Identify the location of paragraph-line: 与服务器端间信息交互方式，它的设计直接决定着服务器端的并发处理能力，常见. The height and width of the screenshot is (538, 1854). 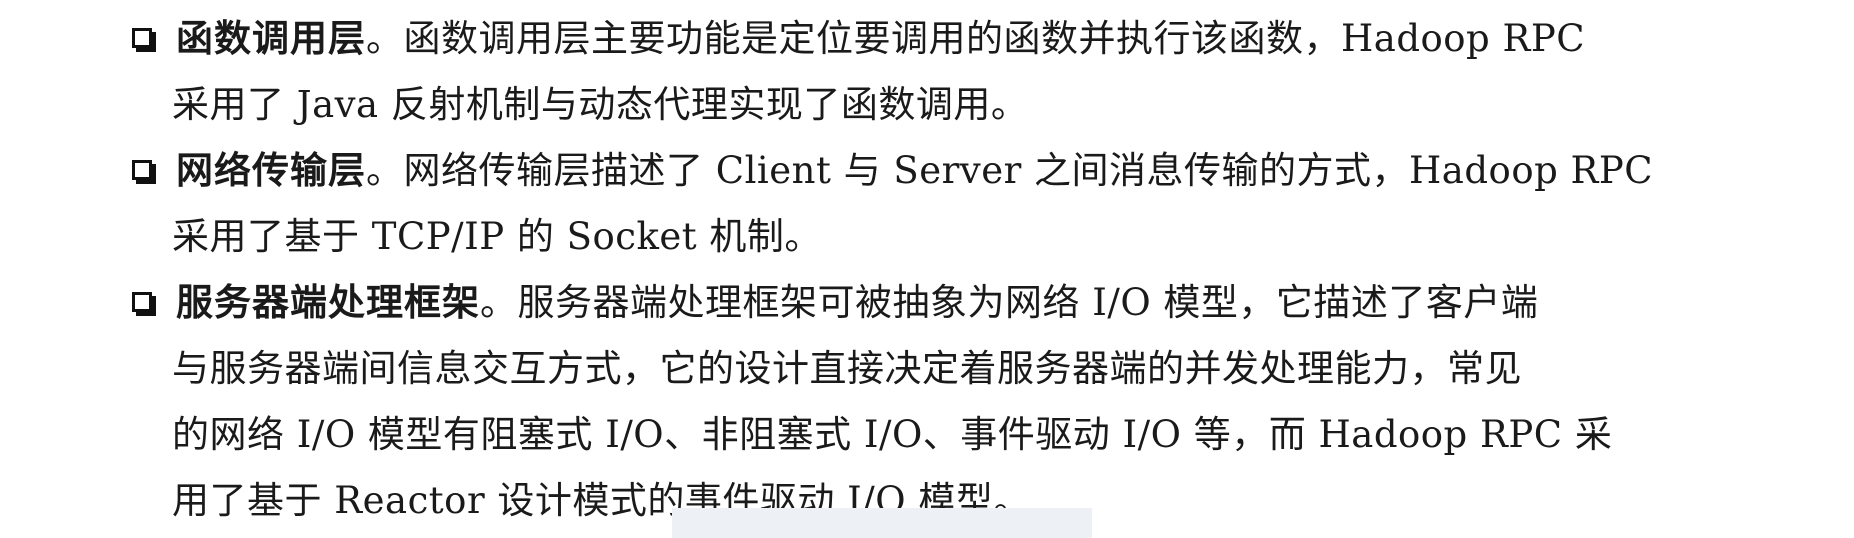
(943, 369).